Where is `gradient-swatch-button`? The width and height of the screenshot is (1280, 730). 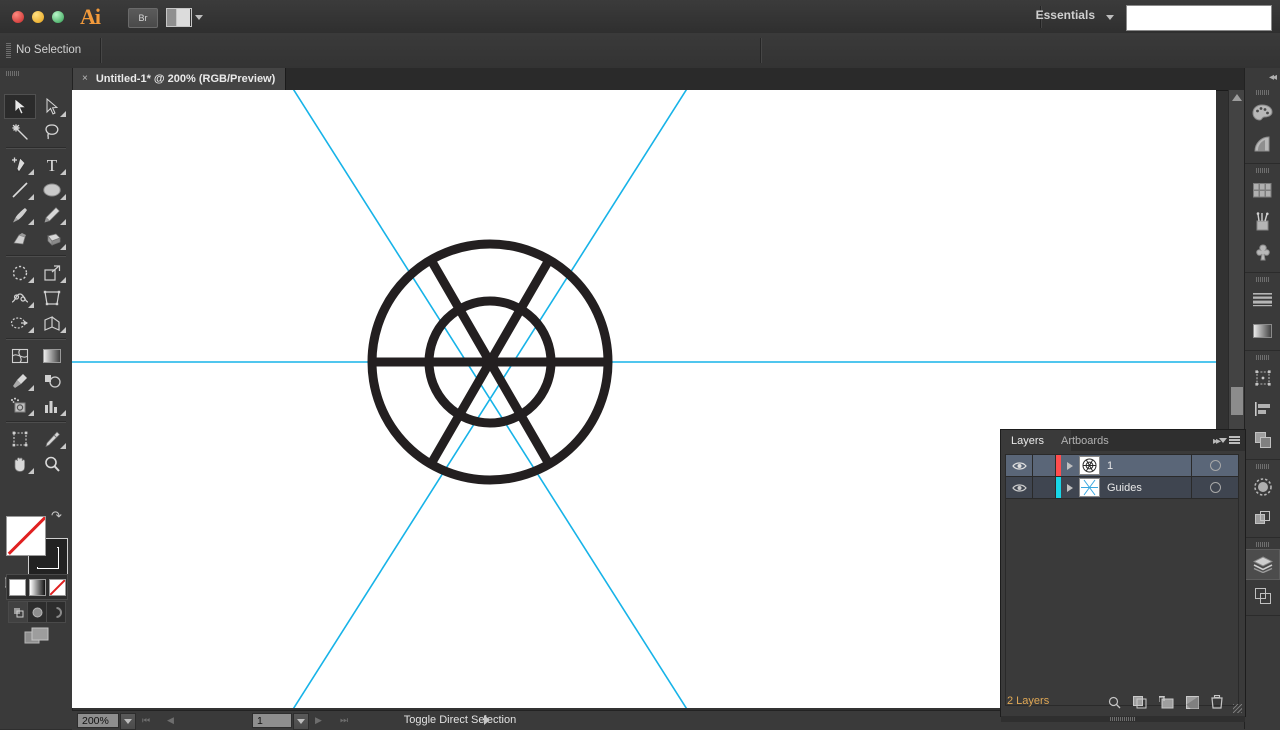
gradient-swatch-button is located at coordinates (37, 587).